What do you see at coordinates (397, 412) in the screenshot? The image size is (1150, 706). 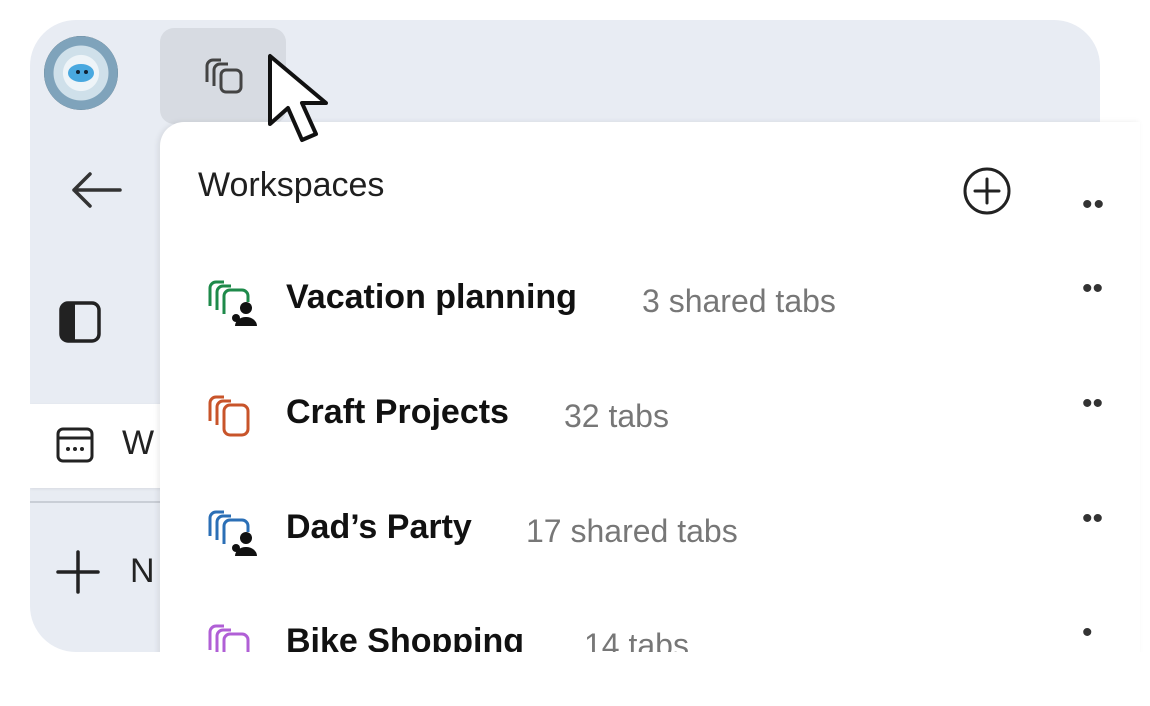 I see `workspace-name: Craft Projects` at bounding box center [397, 412].